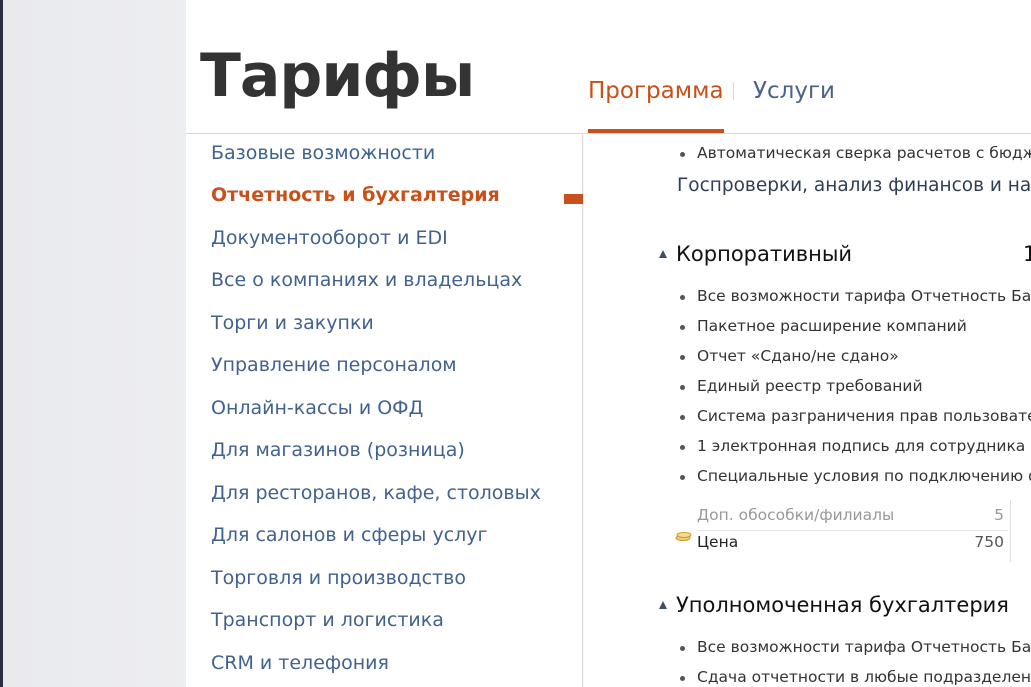  What do you see at coordinates (989, 542) in the screenshot?
I see `price-value: 750` at bounding box center [989, 542].